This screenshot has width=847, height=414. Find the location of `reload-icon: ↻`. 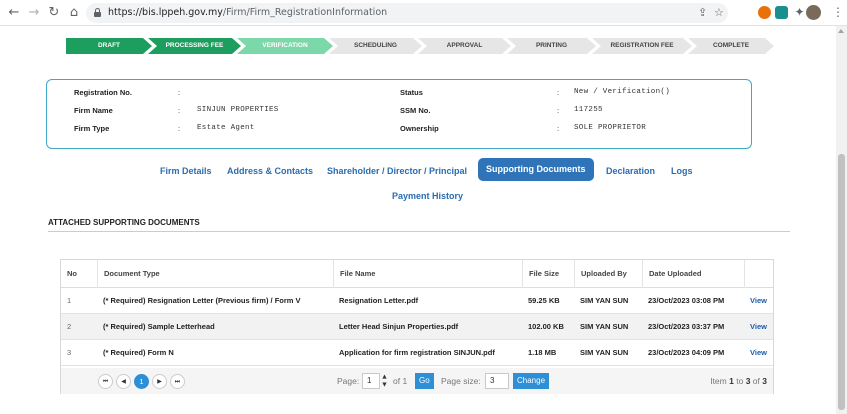

reload-icon: ↻ is located at coordinates (54, 13).